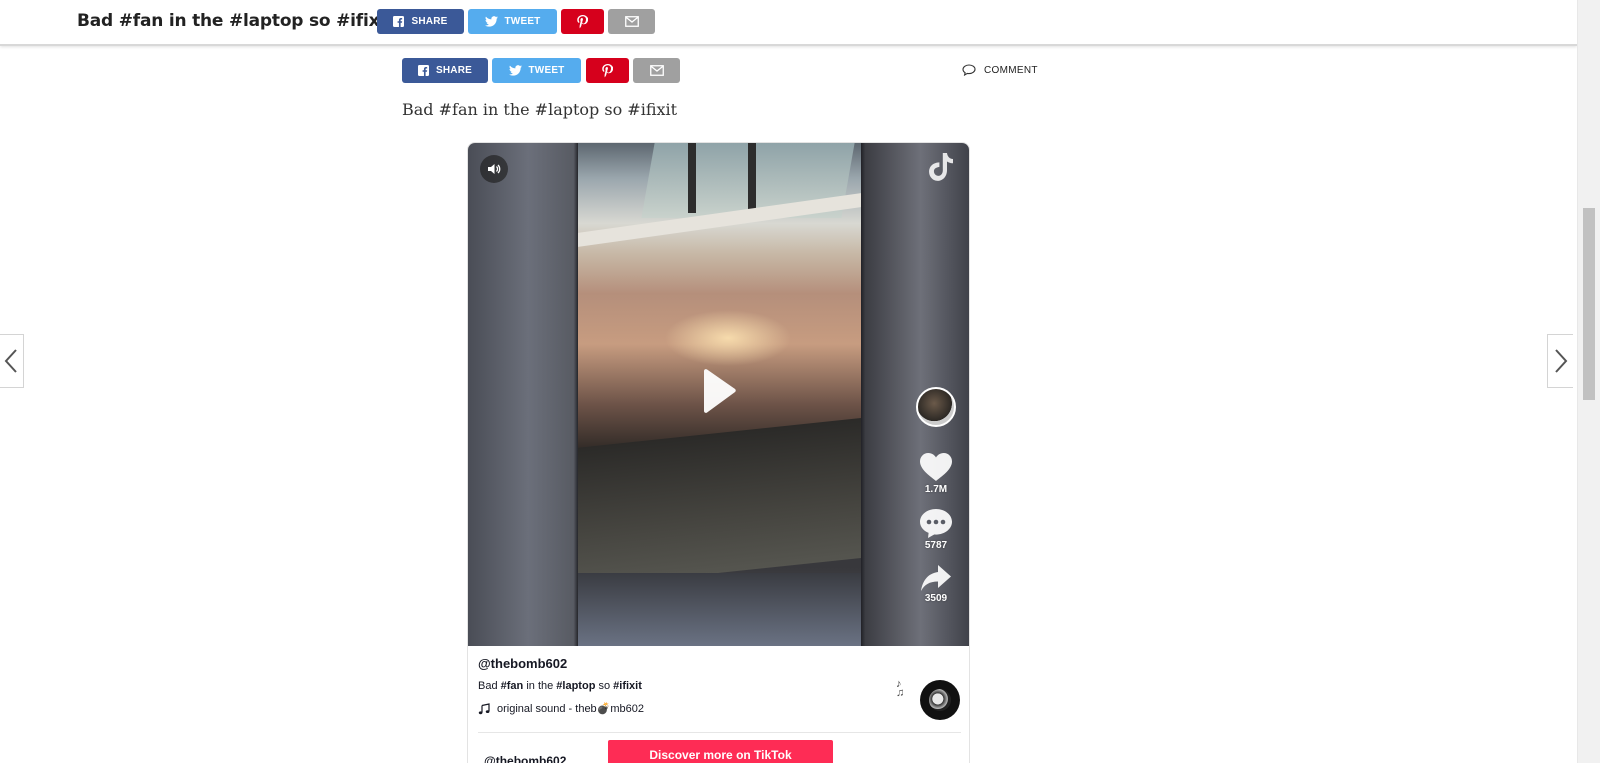 The width and height of the screenshot is (1600, 763). I want to click on music-notes-decoration: ♪ ♫, so click(900, 688).